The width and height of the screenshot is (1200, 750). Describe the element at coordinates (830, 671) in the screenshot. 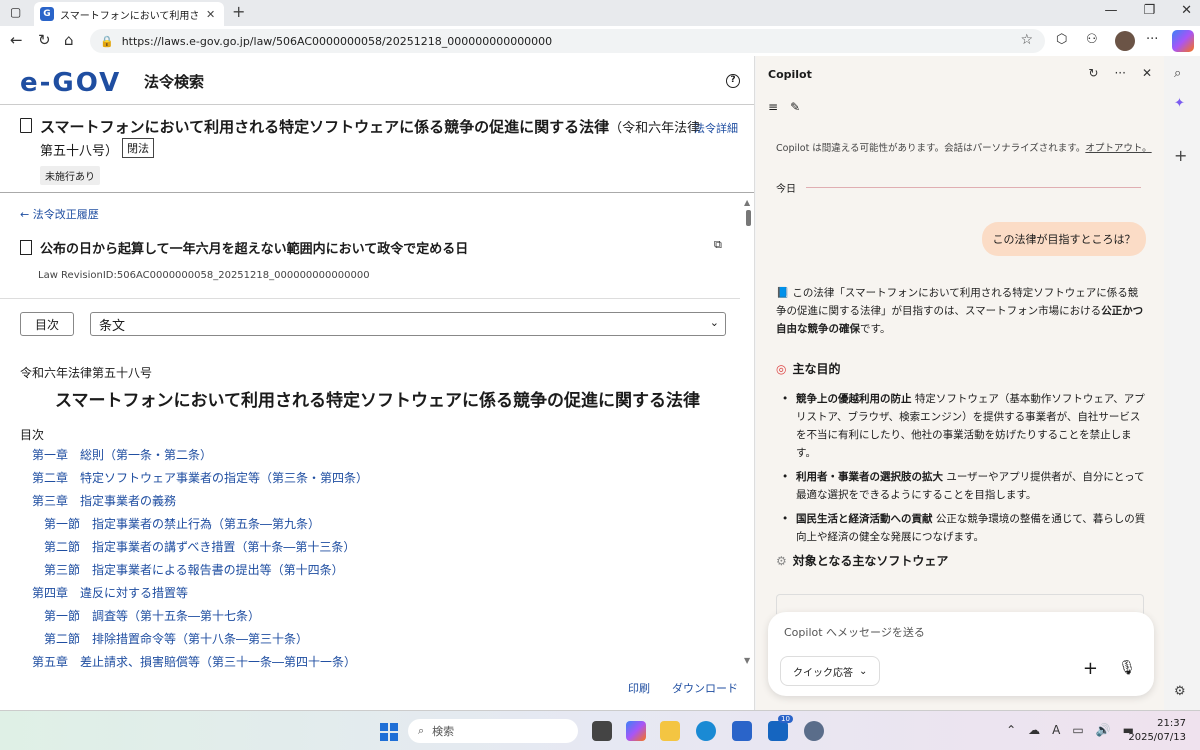

I see `quick-reply-button: クイック応答 ⌄` at that location.